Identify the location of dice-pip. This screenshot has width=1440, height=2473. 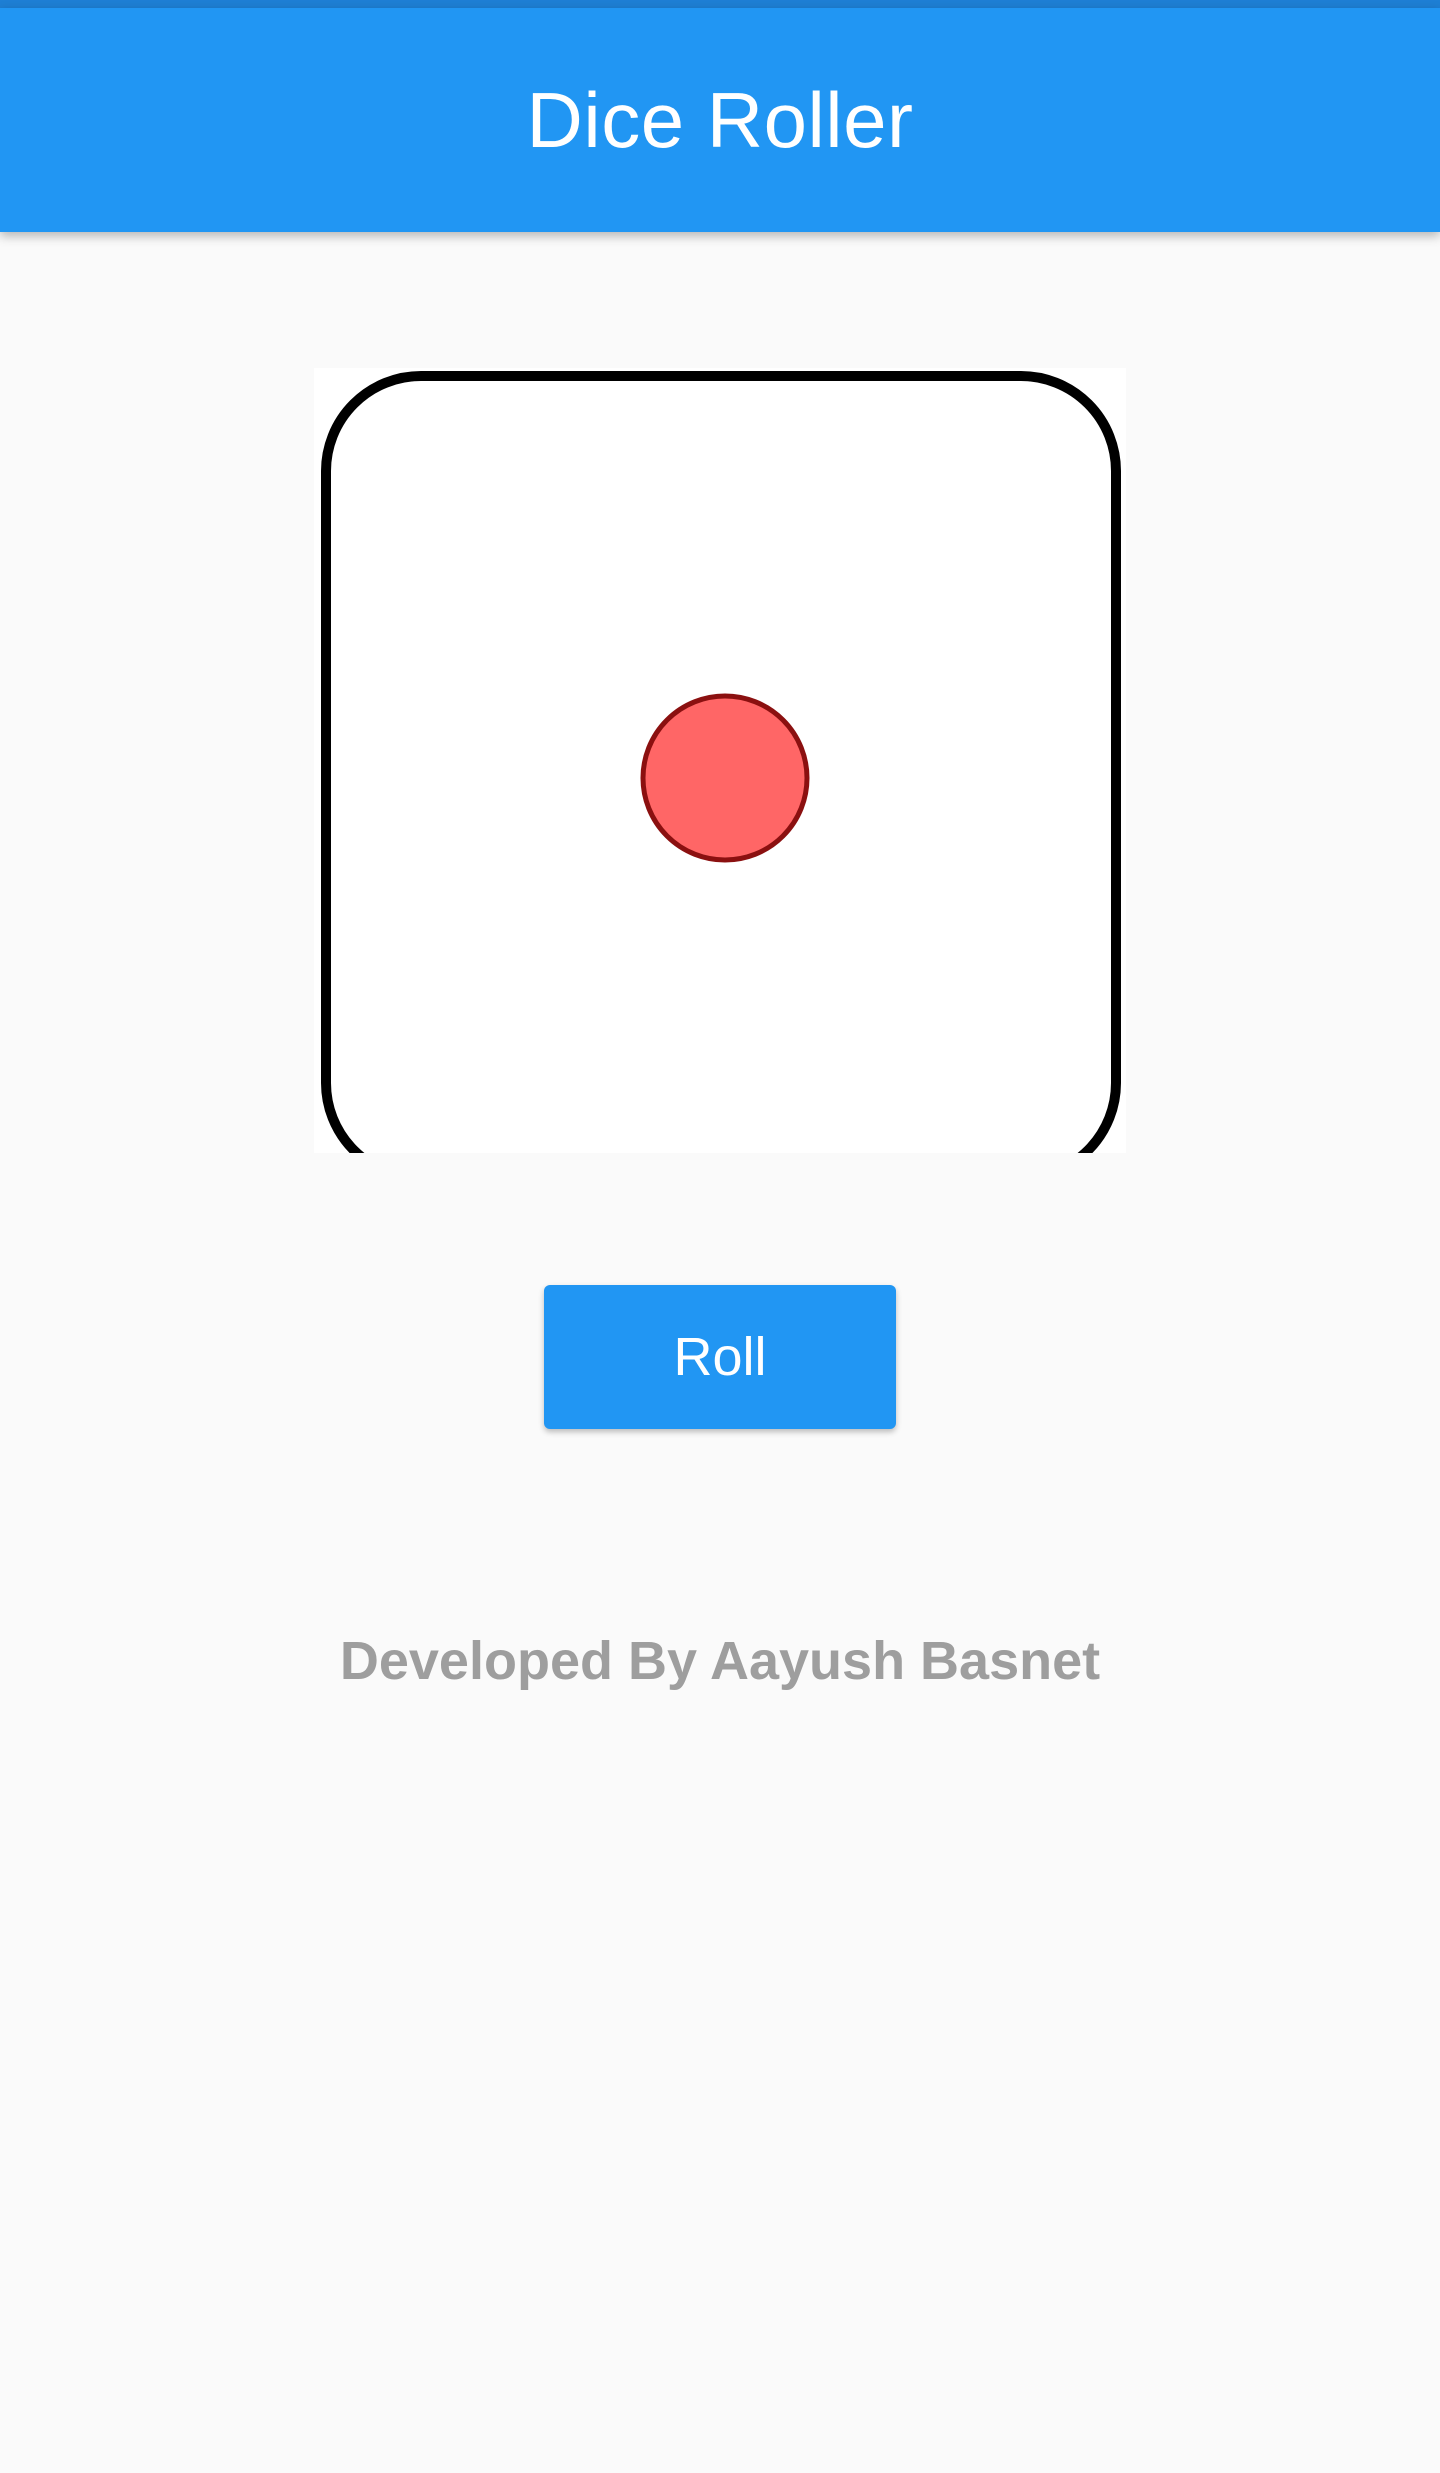
(725, 778).